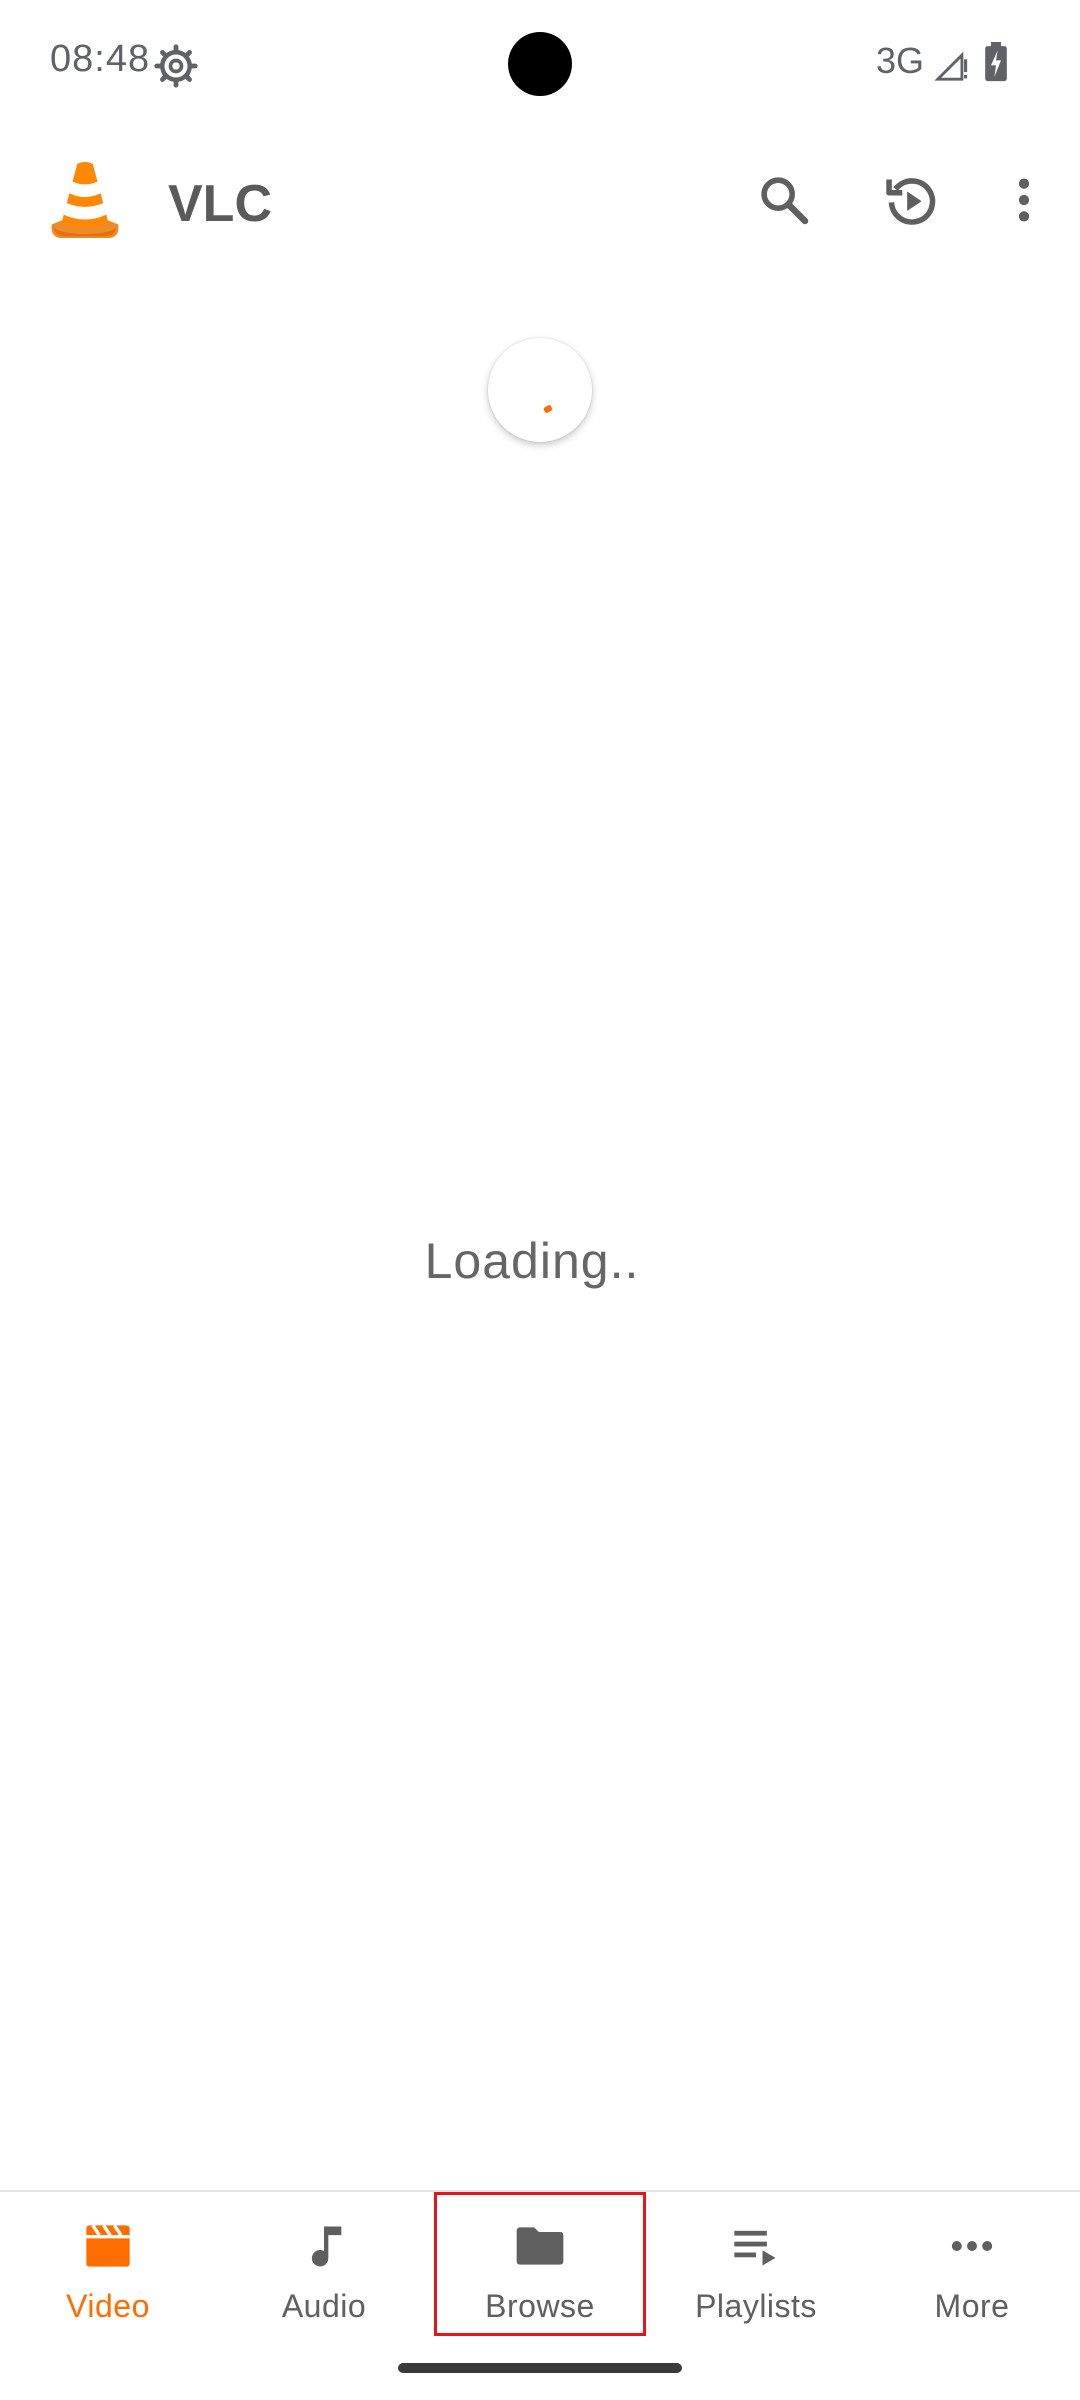 The image size is (1080, 2400). I want to click on loading-spinner, so click(540, 390).